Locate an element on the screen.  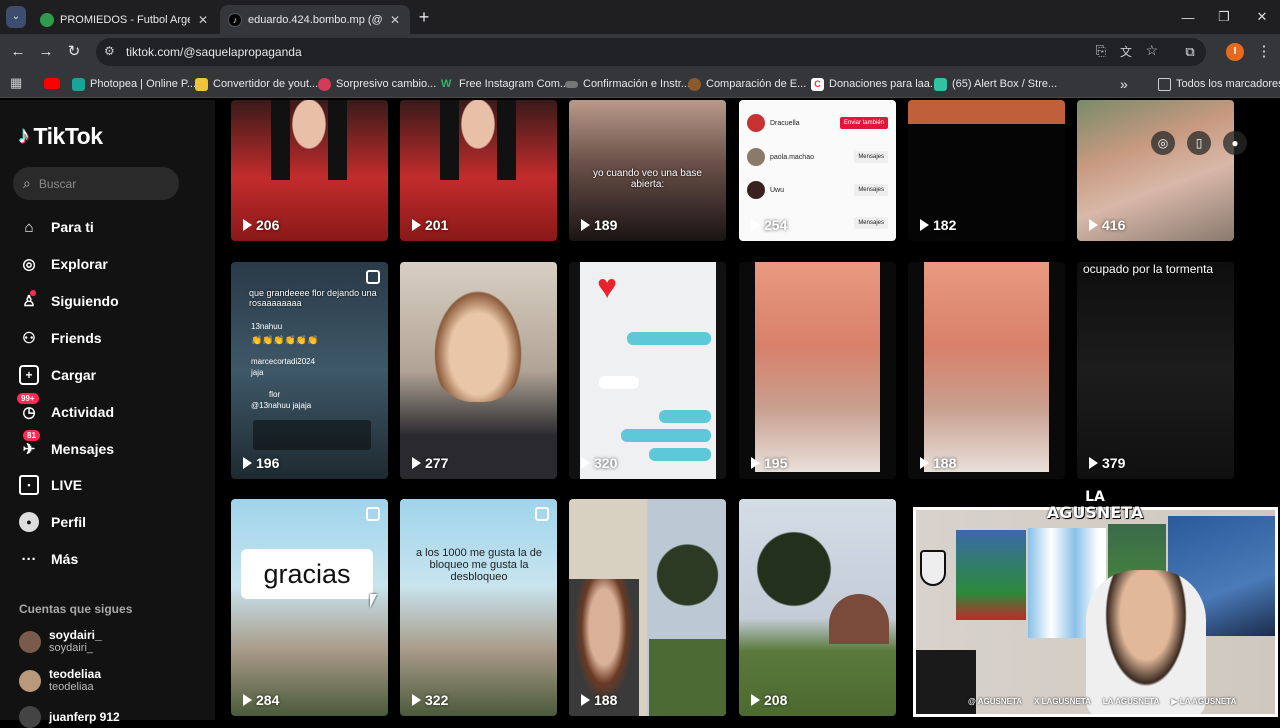
video-card: 195 is located at coordinates (817, 370).